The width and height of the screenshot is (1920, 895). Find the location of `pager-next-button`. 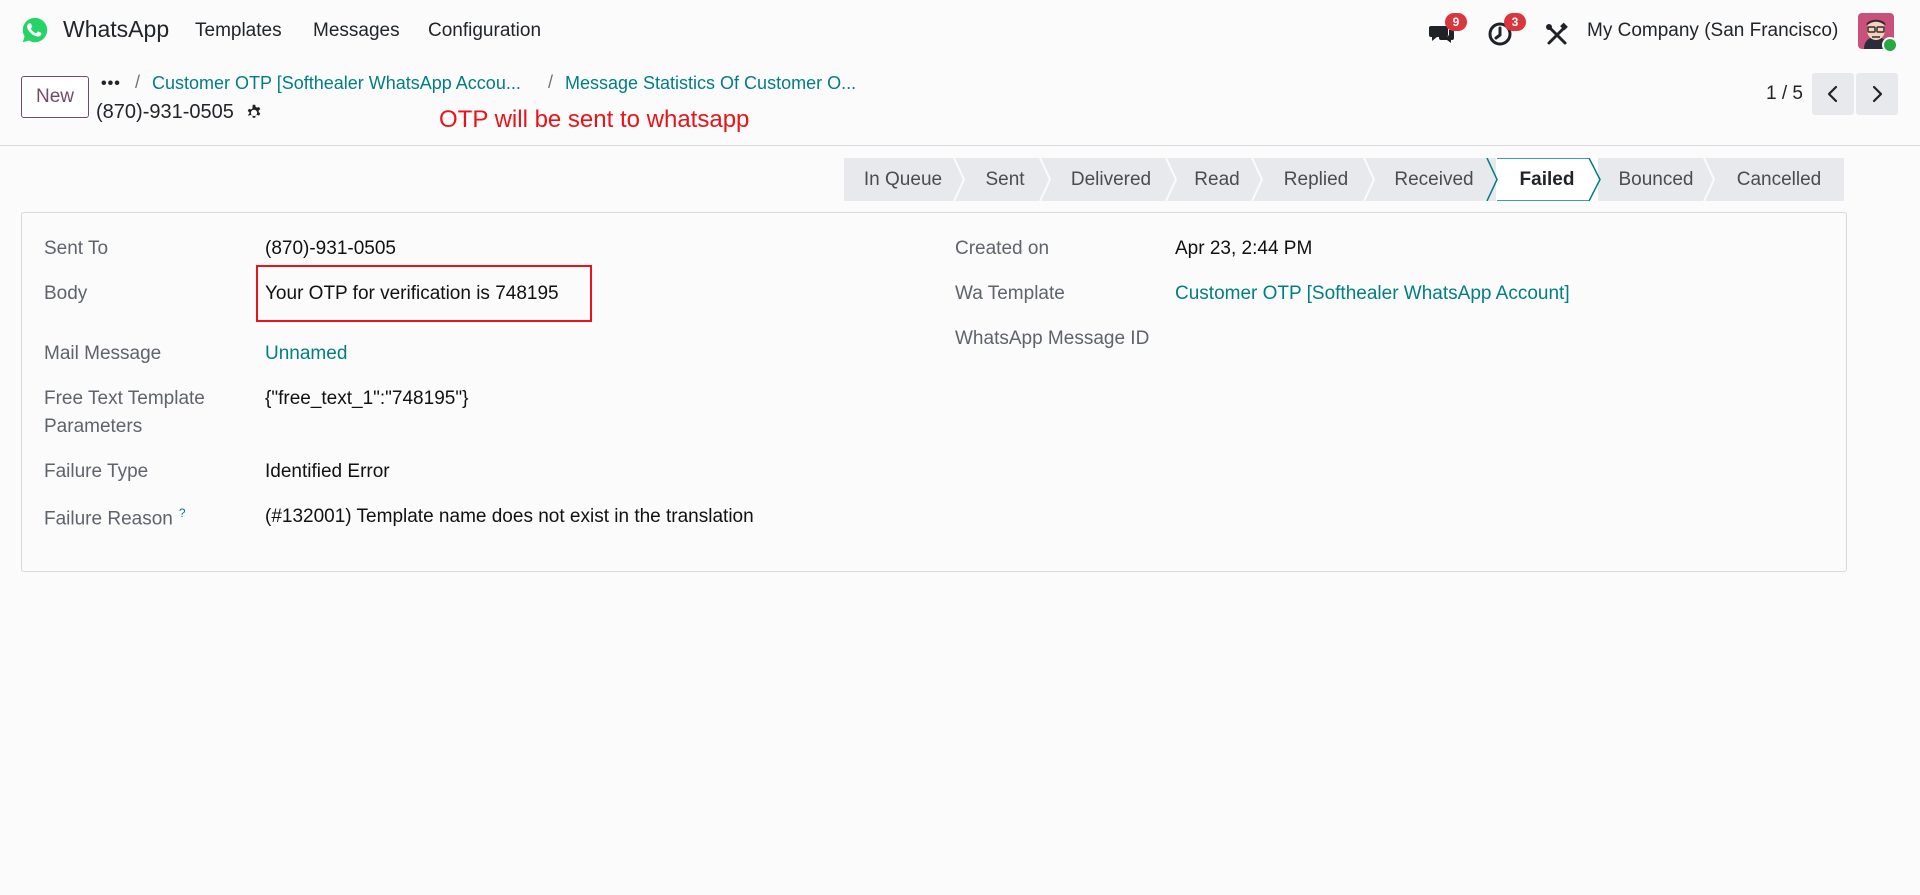

pager-next-button is located at coordinates (1877, 94).